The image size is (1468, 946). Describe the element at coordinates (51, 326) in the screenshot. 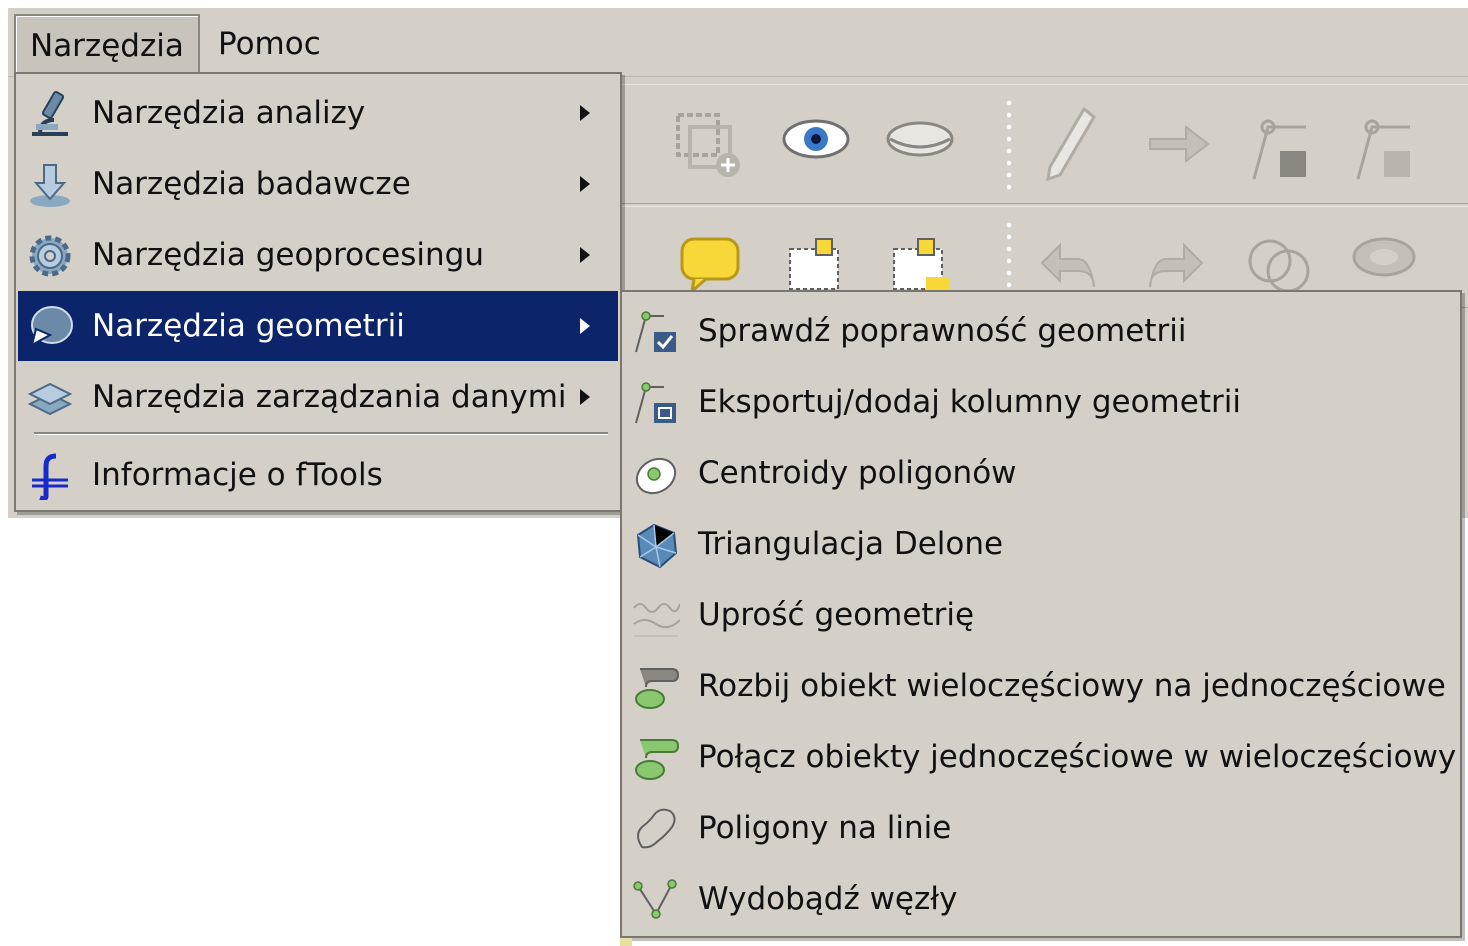

I see `geometry-icon` at that location.